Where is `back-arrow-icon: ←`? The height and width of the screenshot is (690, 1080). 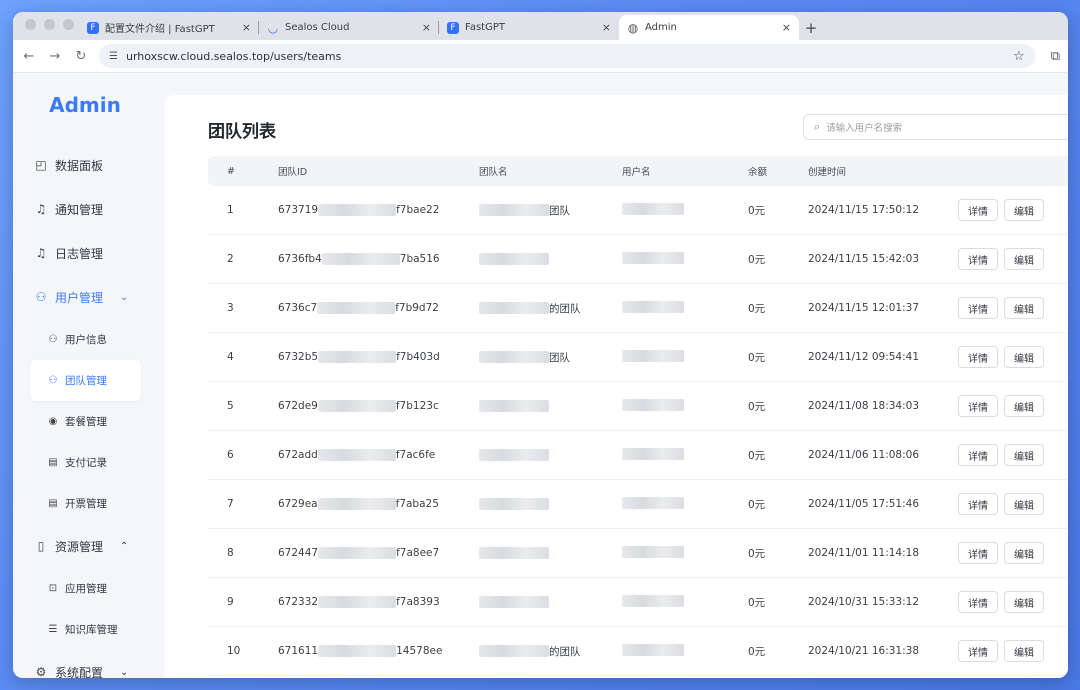
back-arrow-icon: ← is located at coordinates (29, 56).